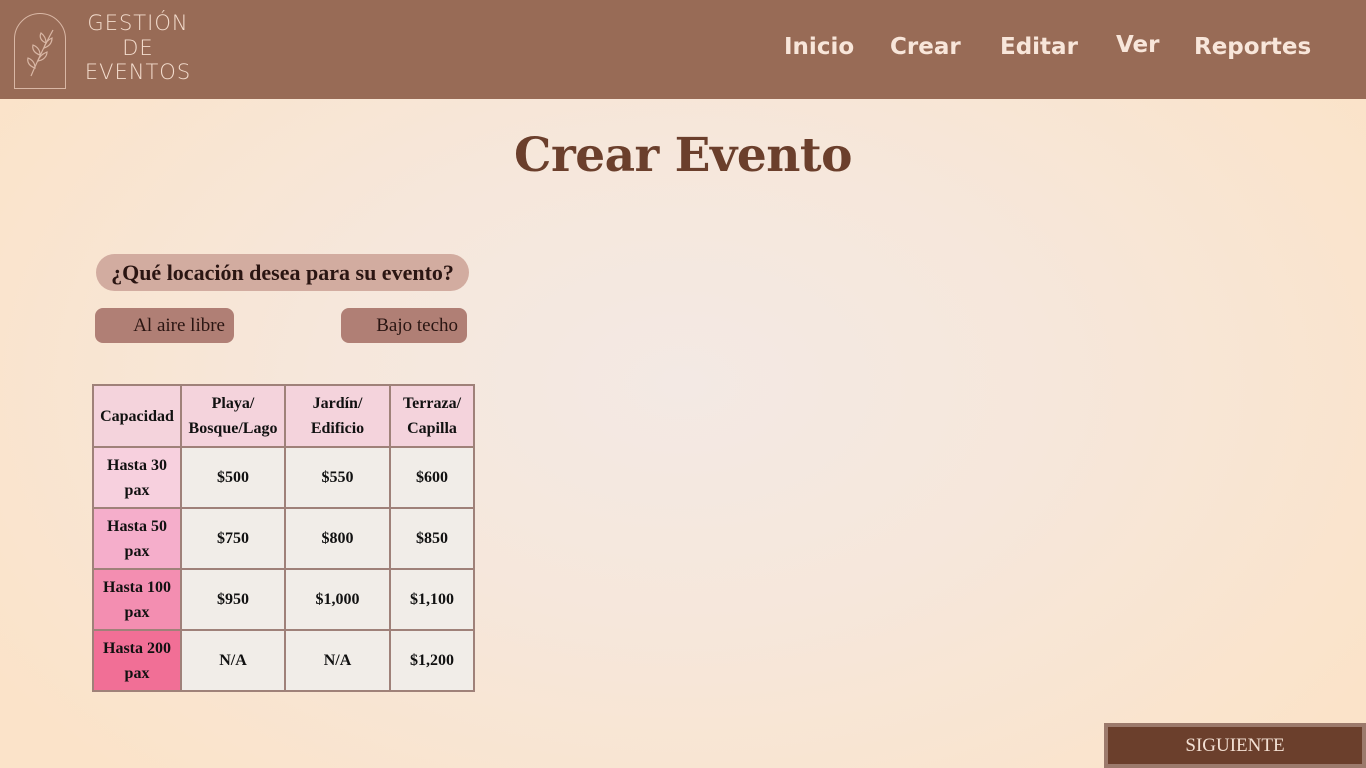  I want to click on row-label: Hasta 30 pax, so click(137, 477).